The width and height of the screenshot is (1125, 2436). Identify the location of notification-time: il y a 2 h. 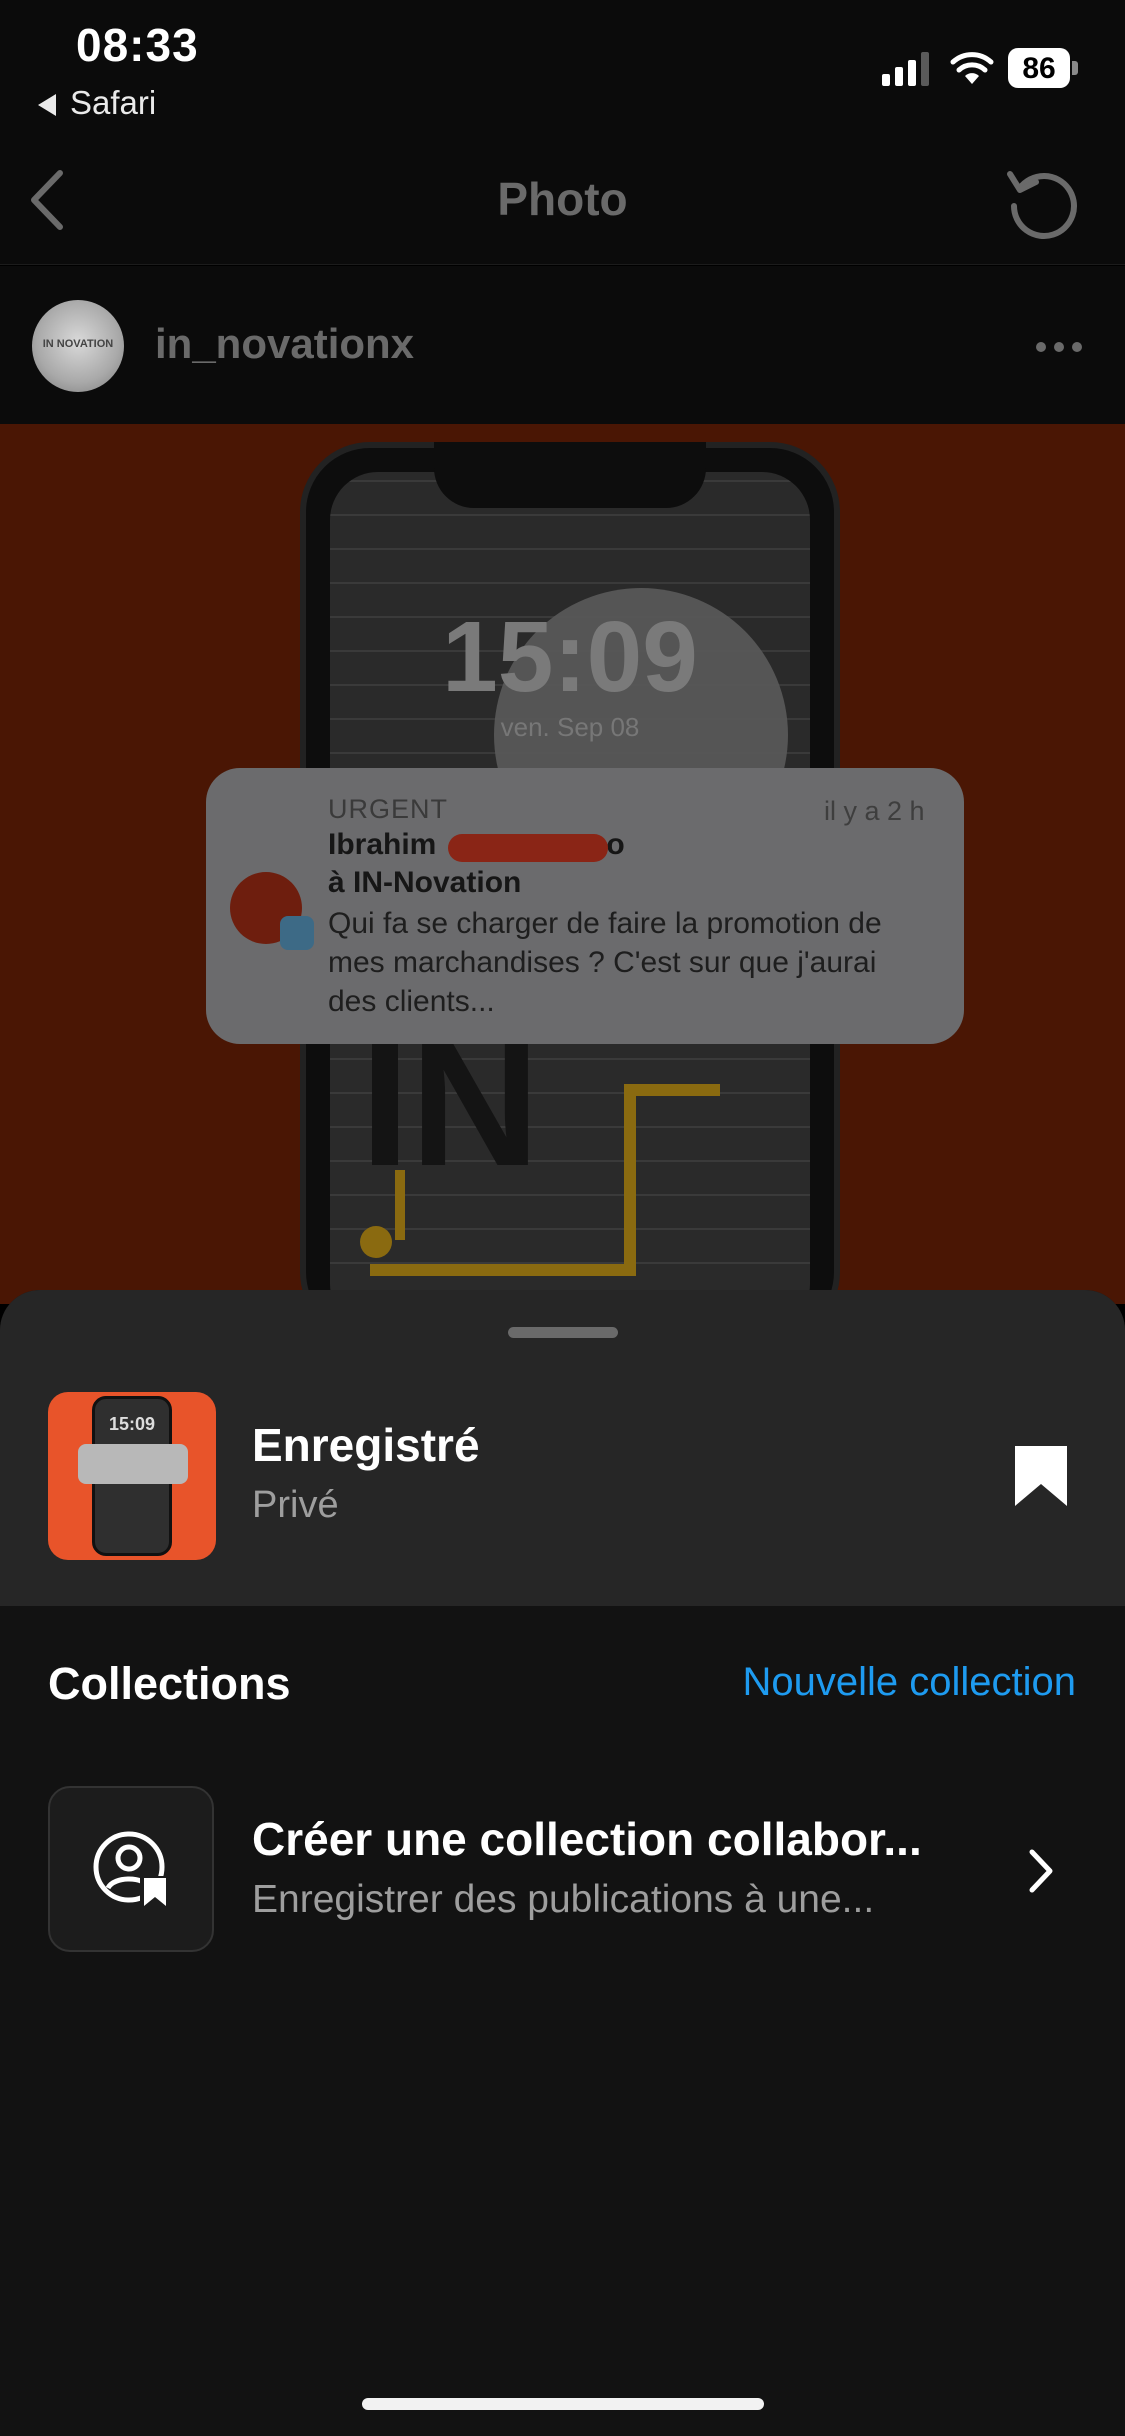
(874, 811).